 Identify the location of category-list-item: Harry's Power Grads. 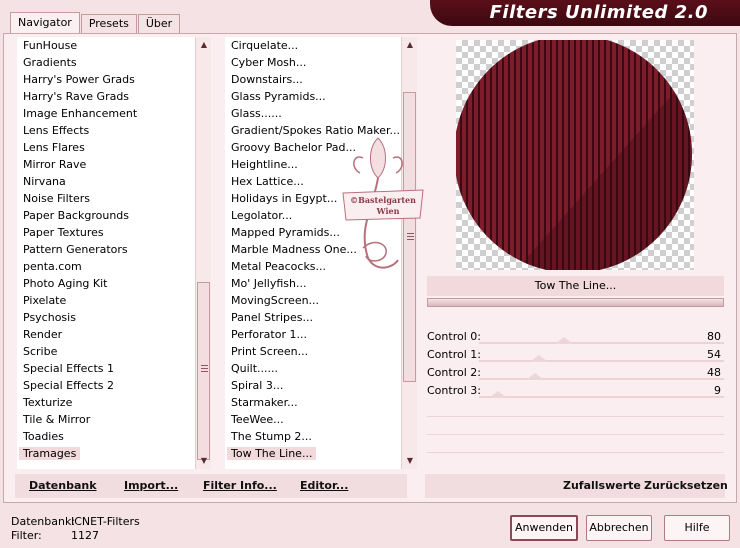
(106, 79).